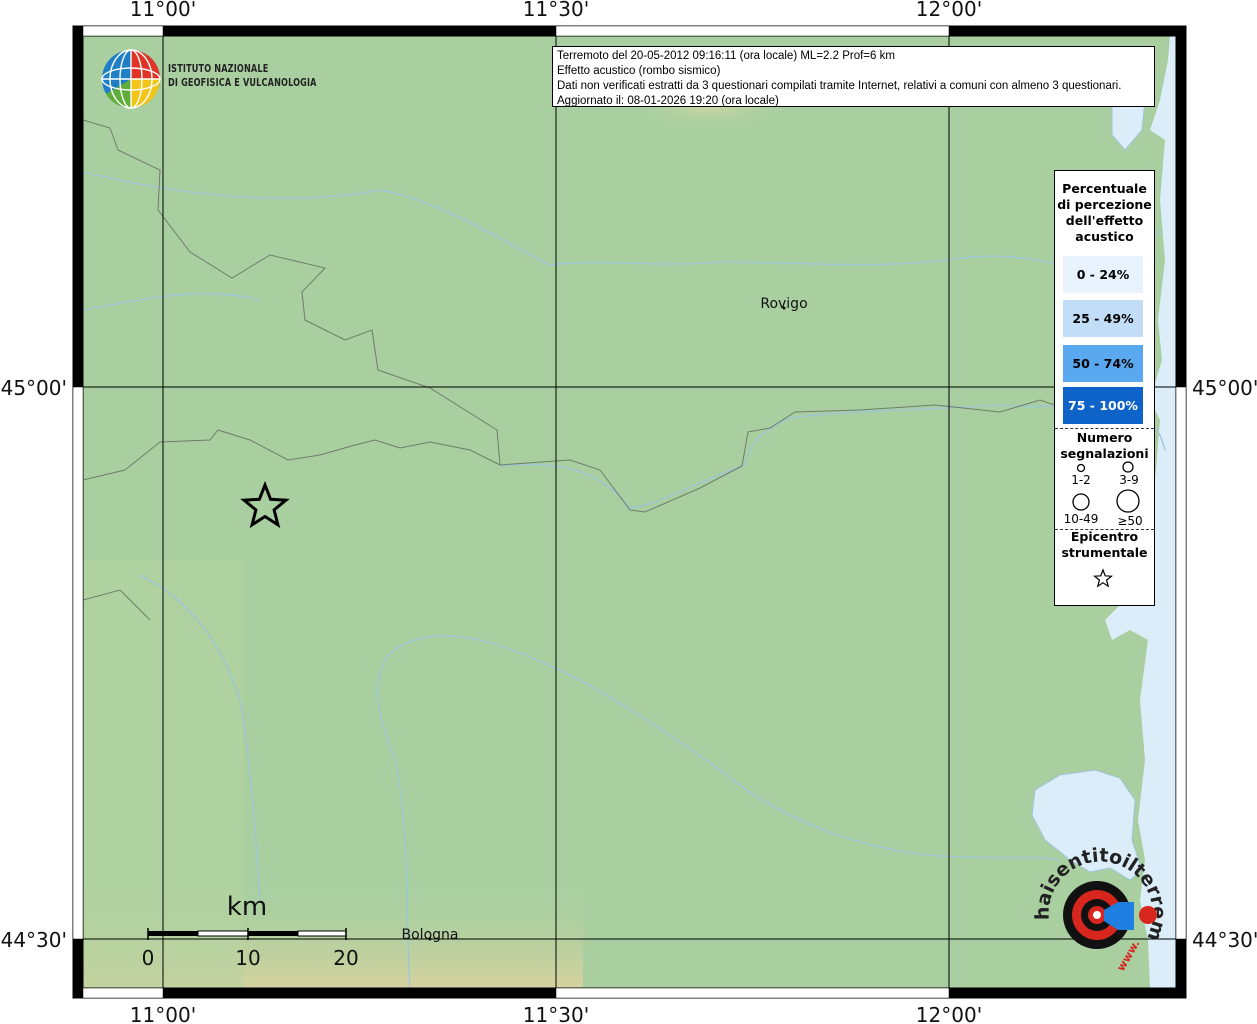 This screenshot has width=1257, height=1024. What do you see at coordinates (1104, 536) in the screenshot?
I see `legend-epicenter-title-line1: Epicentro` at bounding box center [1104, 536].